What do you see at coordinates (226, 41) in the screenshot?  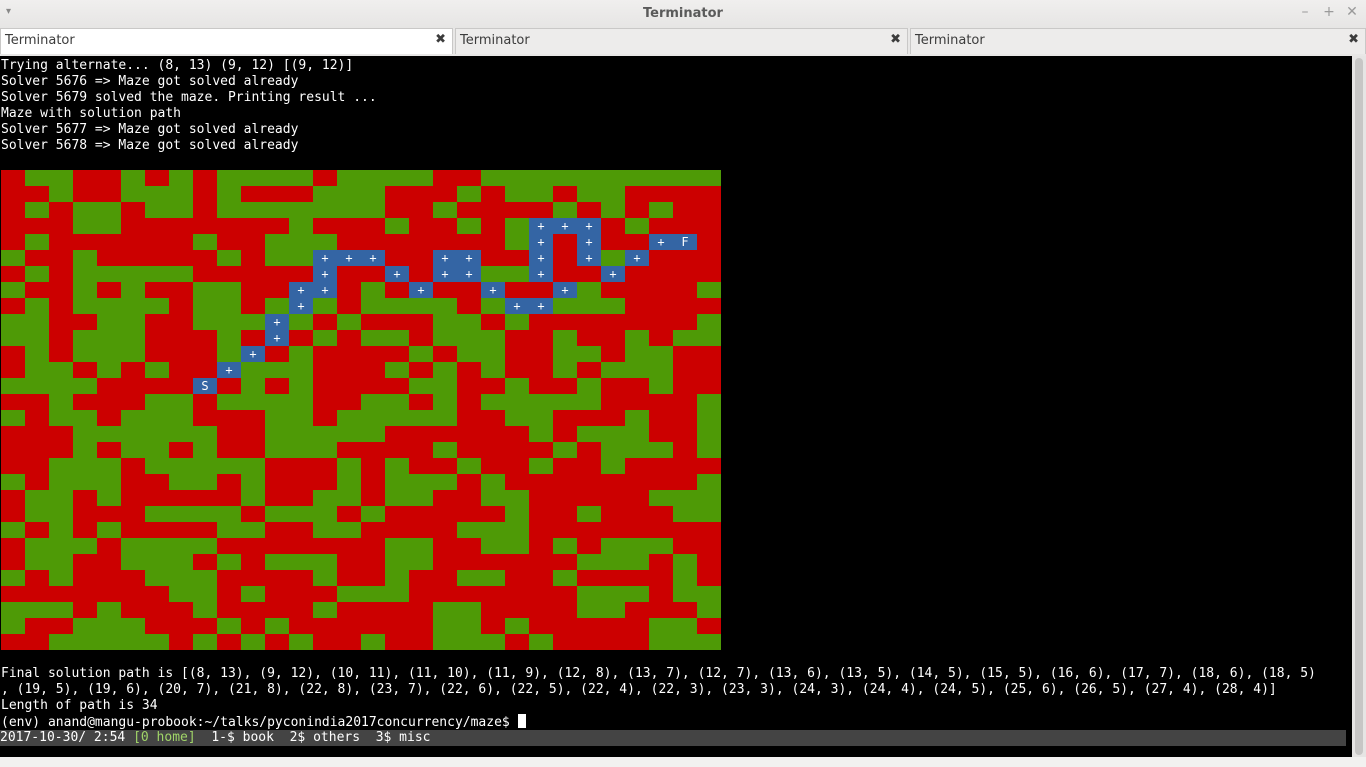 I see `tab-terminator-1: Terminator ✖` at bounding box center [226, 41].